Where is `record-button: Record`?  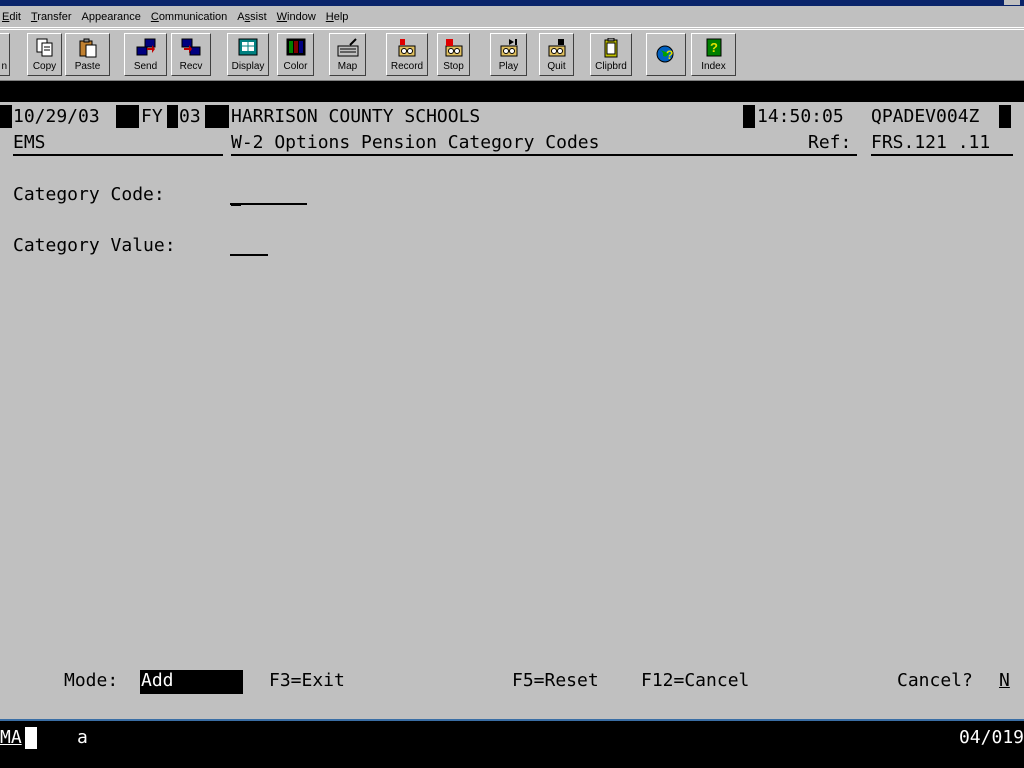
record-button: Record is located at coordinates (407, 54).